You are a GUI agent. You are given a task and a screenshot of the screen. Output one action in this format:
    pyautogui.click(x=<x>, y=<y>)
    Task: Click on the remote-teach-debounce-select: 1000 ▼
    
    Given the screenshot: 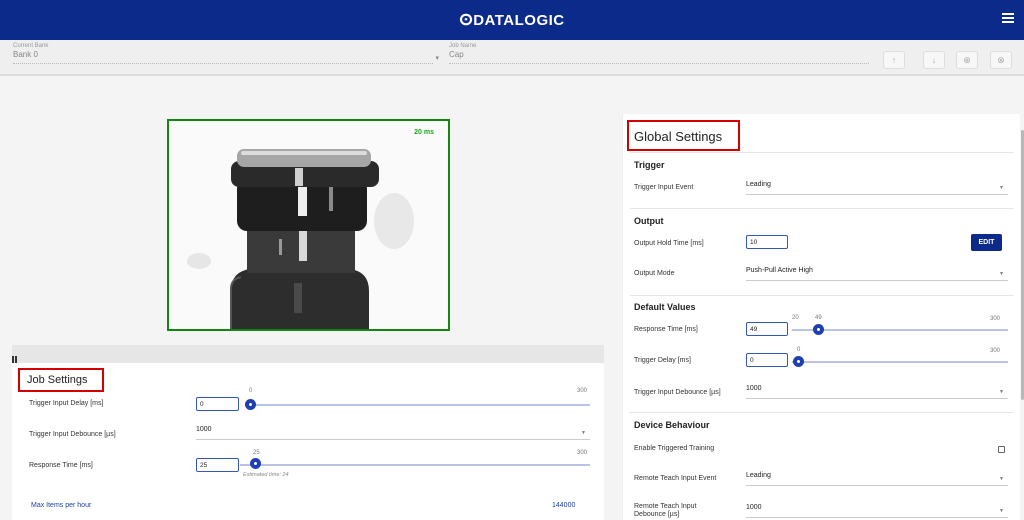 What is the action you would take?
    pyautogui.click(x=877, y=511)
    